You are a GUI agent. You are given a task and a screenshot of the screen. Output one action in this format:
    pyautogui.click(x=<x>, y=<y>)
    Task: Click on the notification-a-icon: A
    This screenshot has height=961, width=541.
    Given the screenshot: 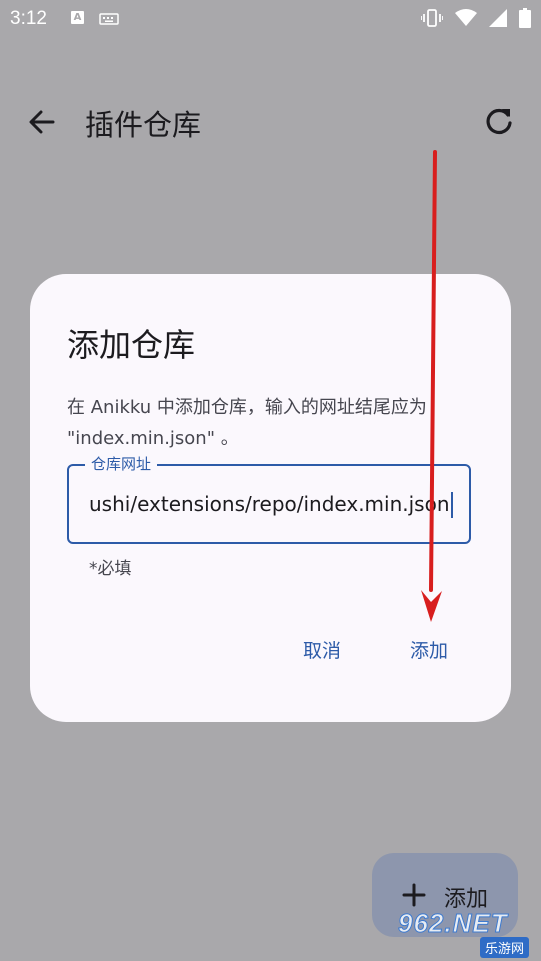 What is the action you would take?
    pyautogui.click(x=77, y=17)
    